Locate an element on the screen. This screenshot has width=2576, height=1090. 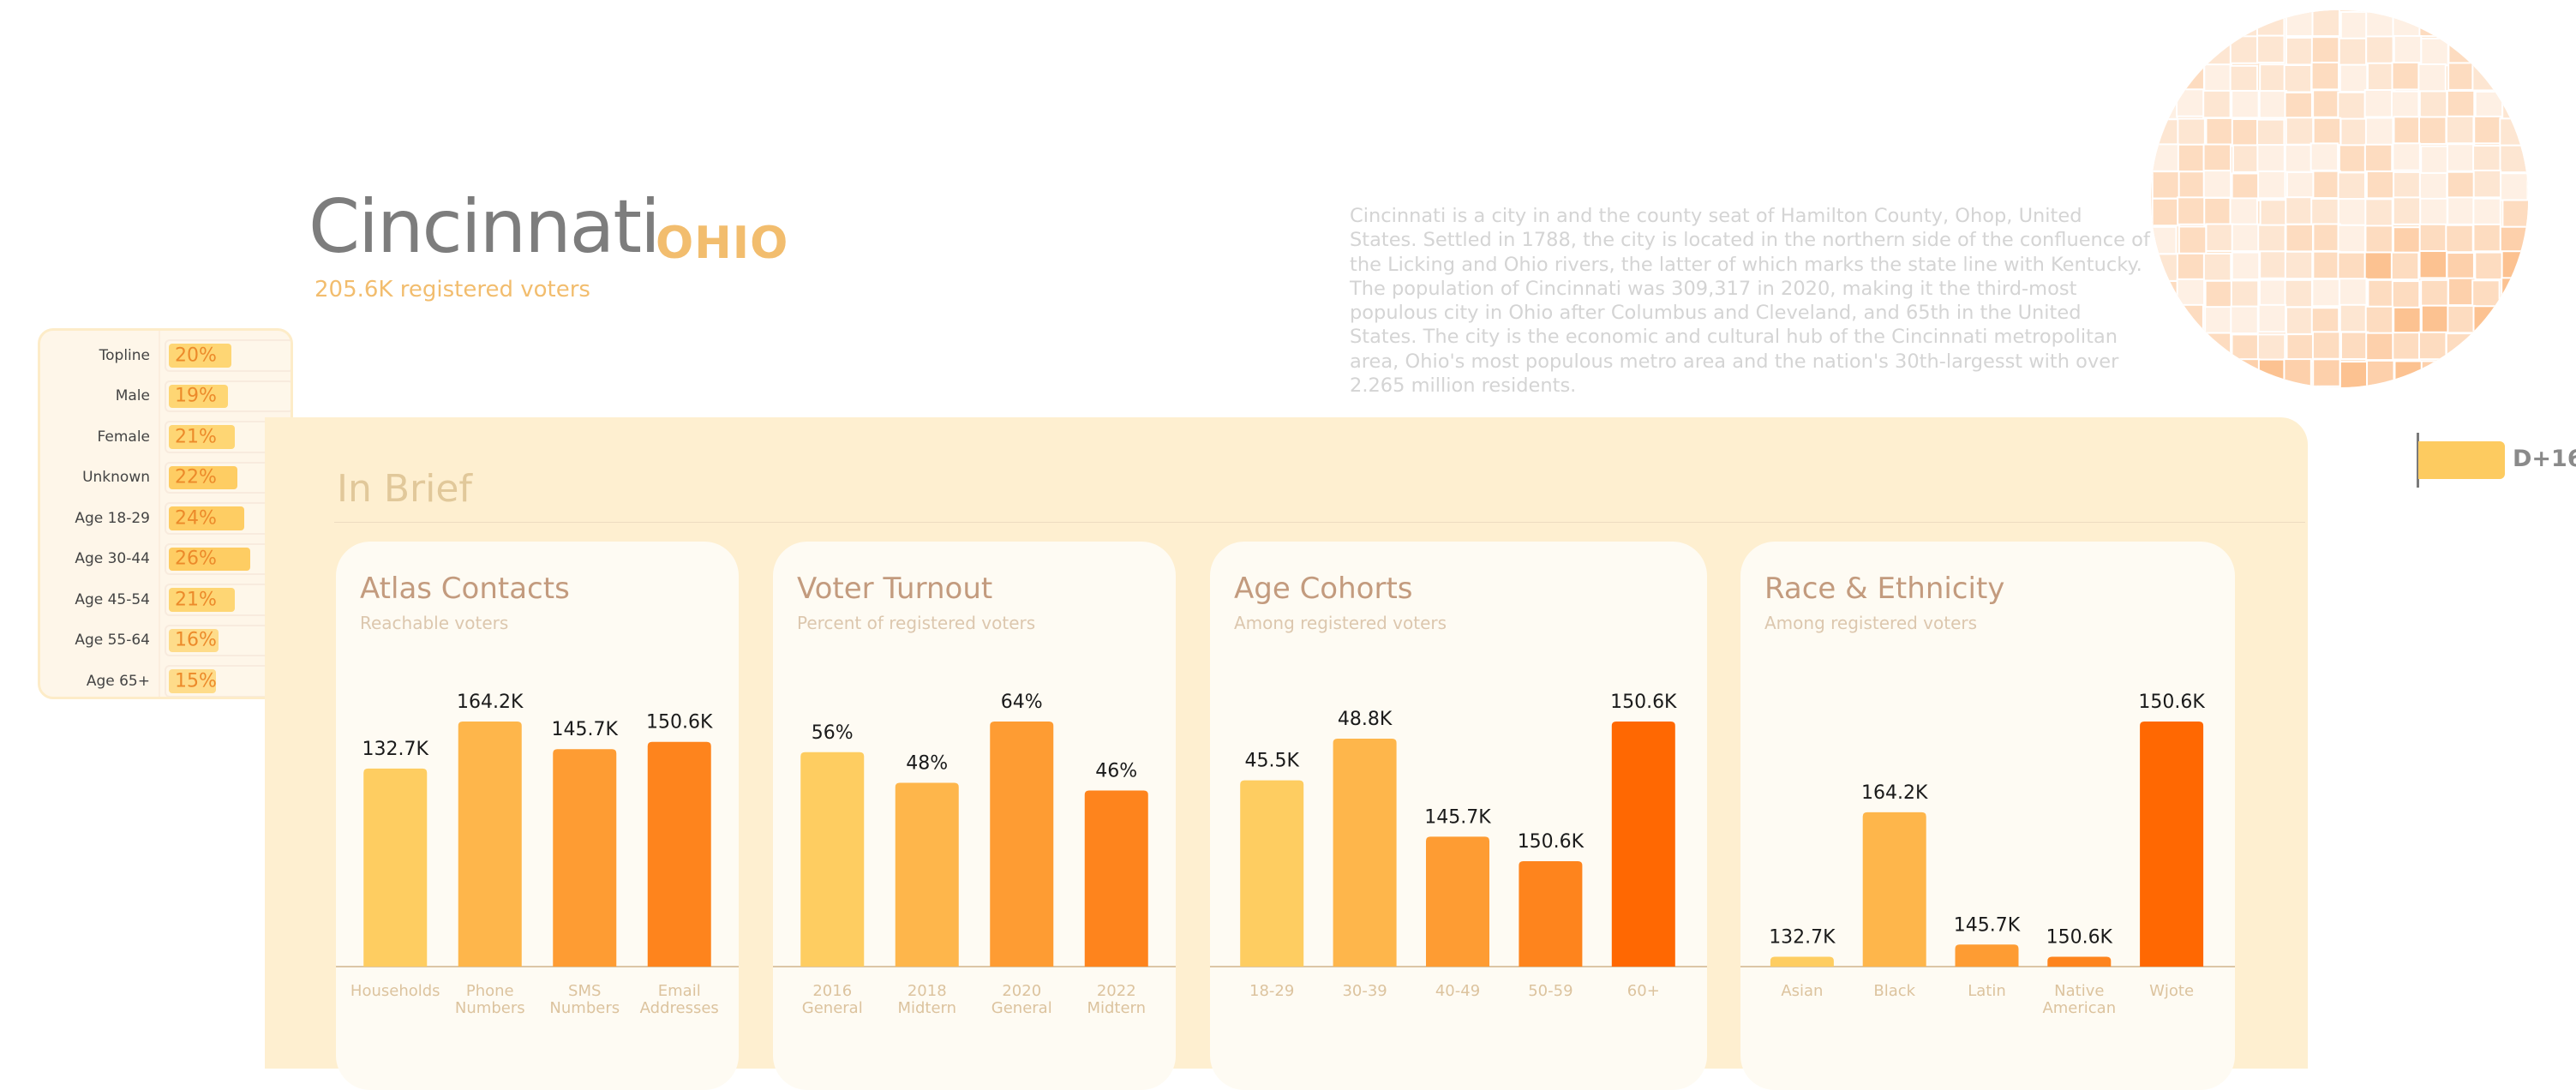
sidebar-row: Male 19% is located at coordinates (165, 396).